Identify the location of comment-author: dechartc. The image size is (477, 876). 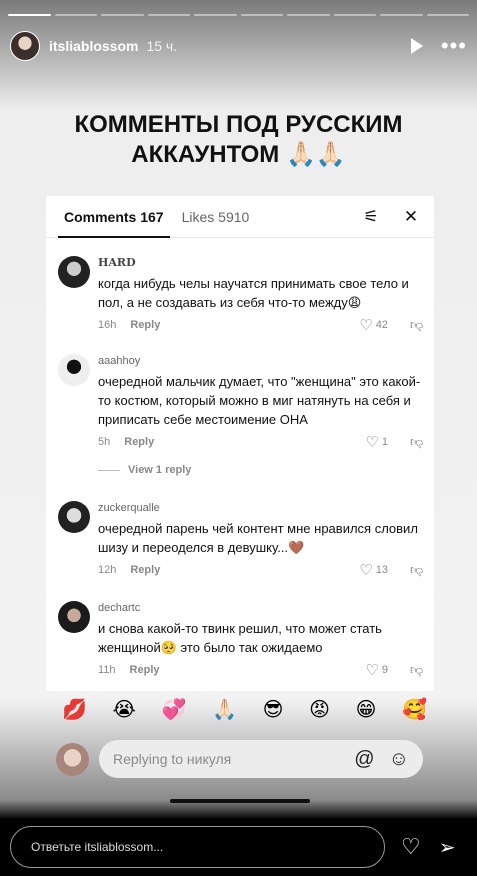
(261, 608).